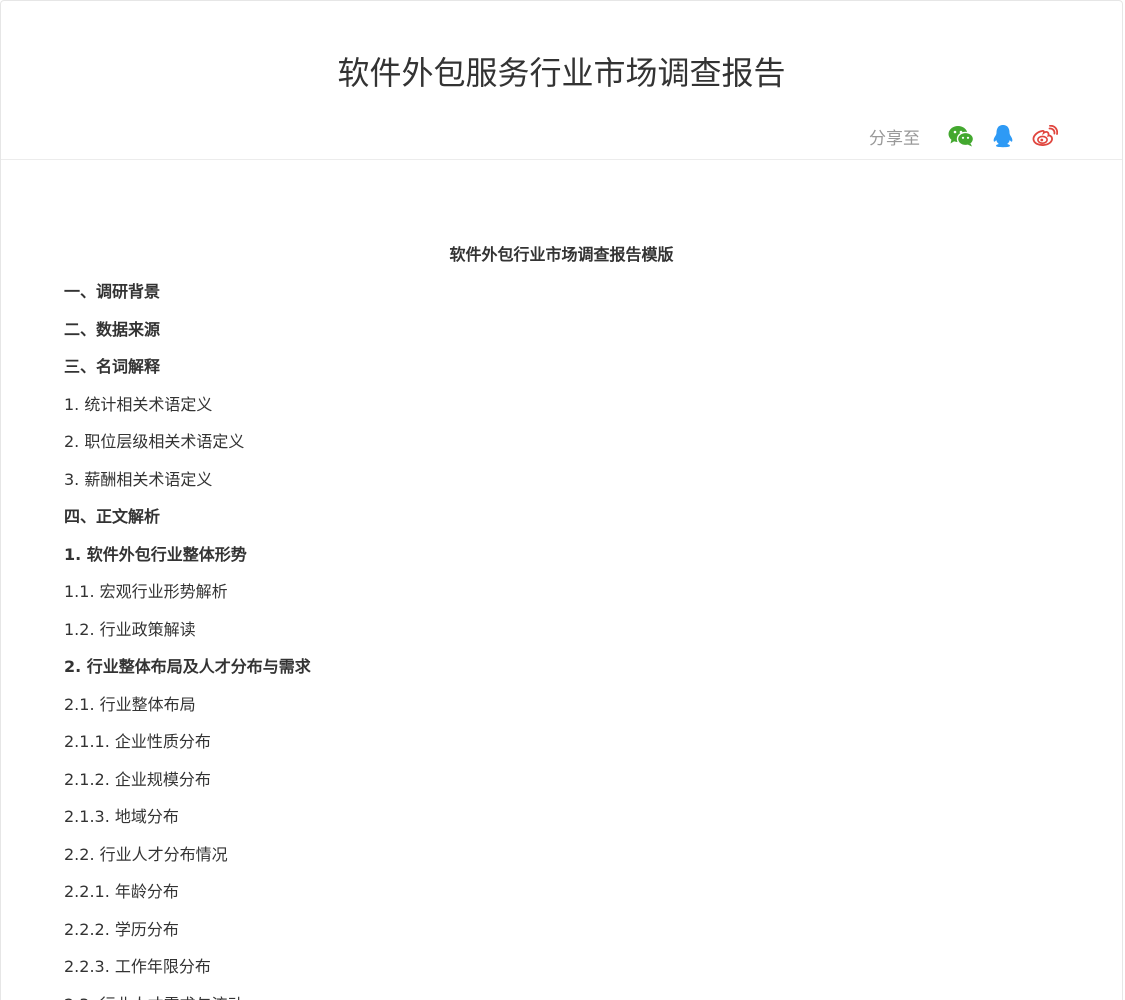 The width and height of the screenshot is (1125, 1000). I want to click on toc-item: 2.1.1. 企业性质分布, so click(137, 741).